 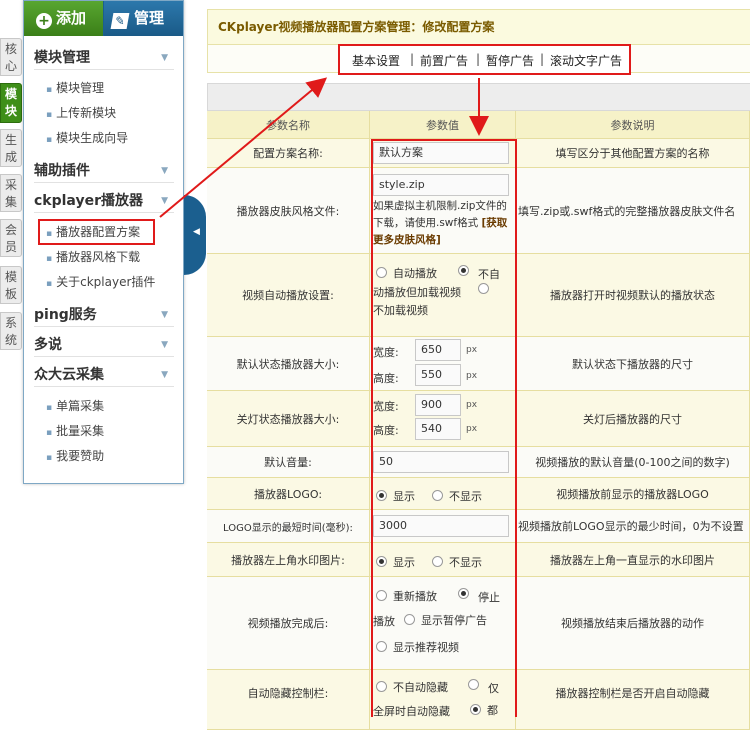 I want to click on sidebar-item-player-config: ▪ 播放器配置方案, so click(x=93, y=232).